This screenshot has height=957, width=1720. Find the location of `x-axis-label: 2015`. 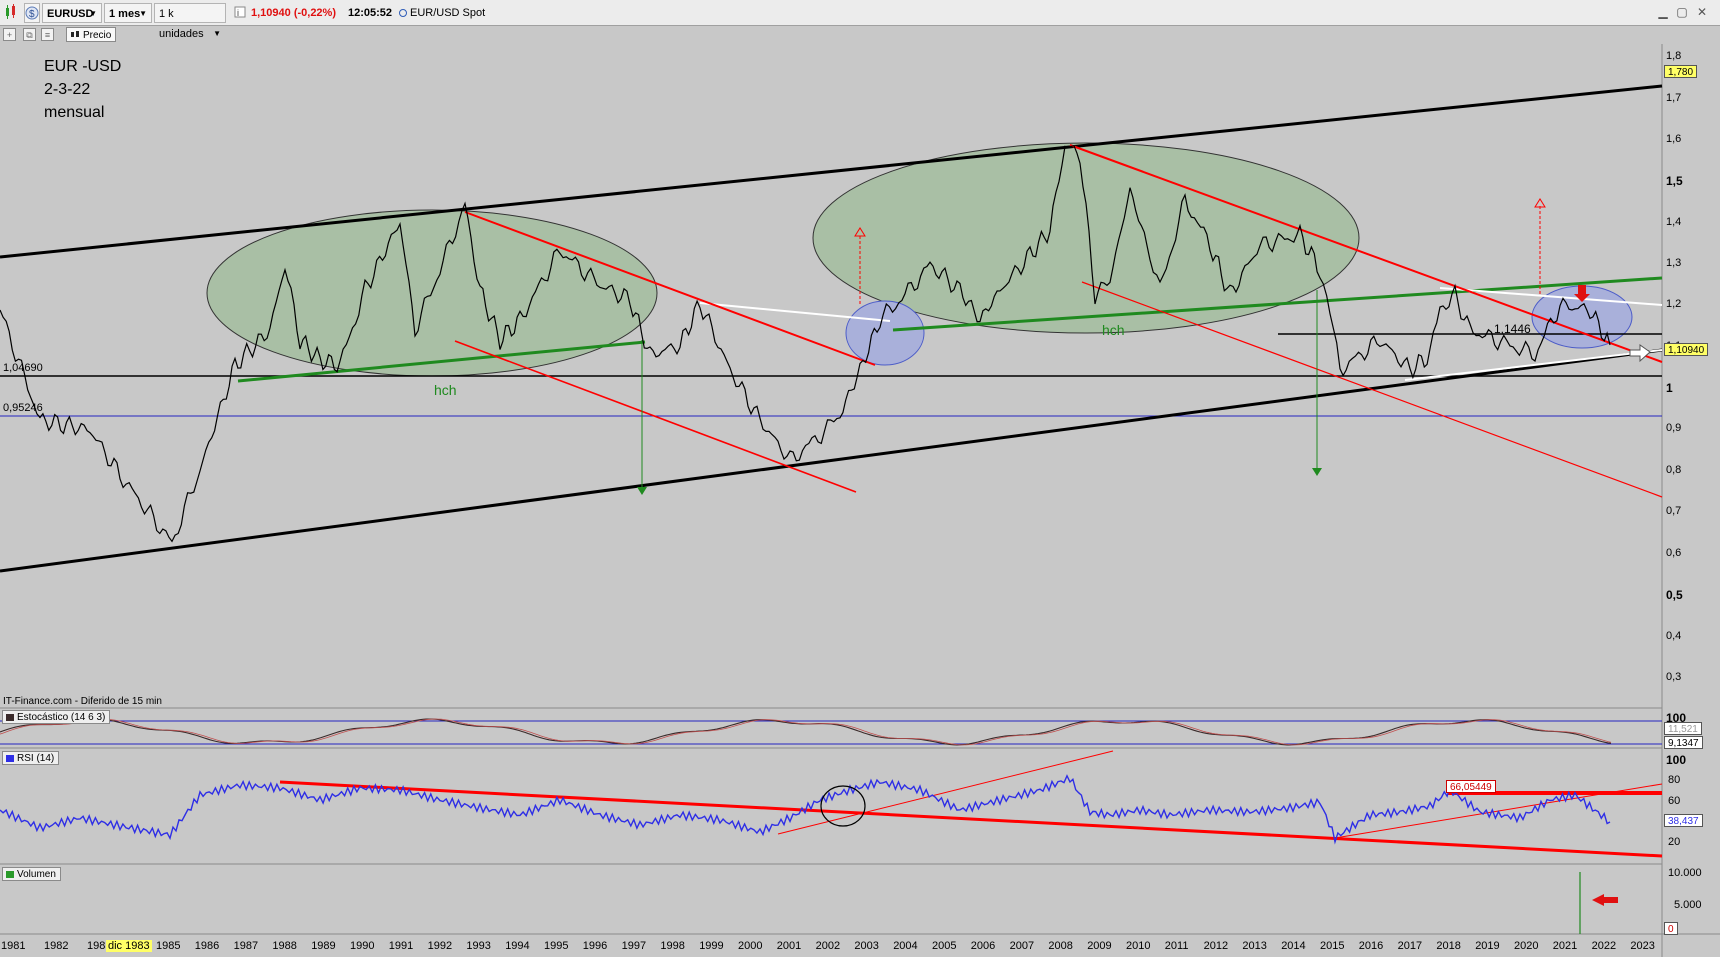

x-axis-label: 2015 is located at coordinates (1332, 946).